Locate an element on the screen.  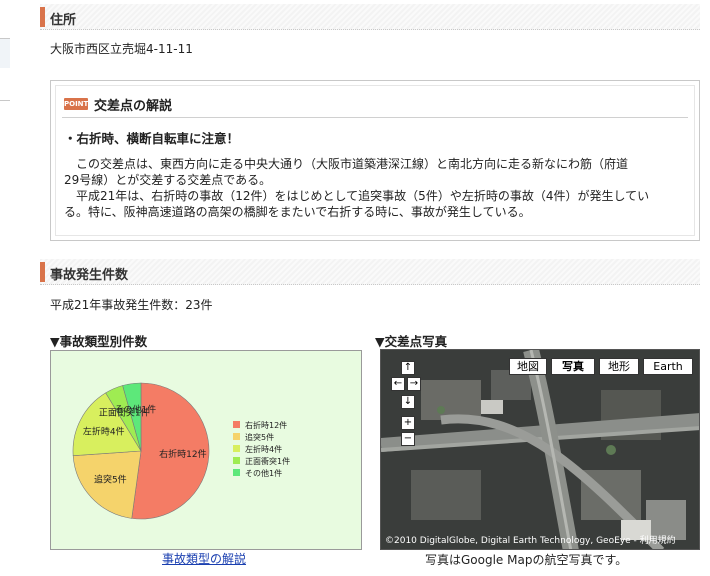
accident-section-header: 事故発生件数 is located at coordinates (370, 272).